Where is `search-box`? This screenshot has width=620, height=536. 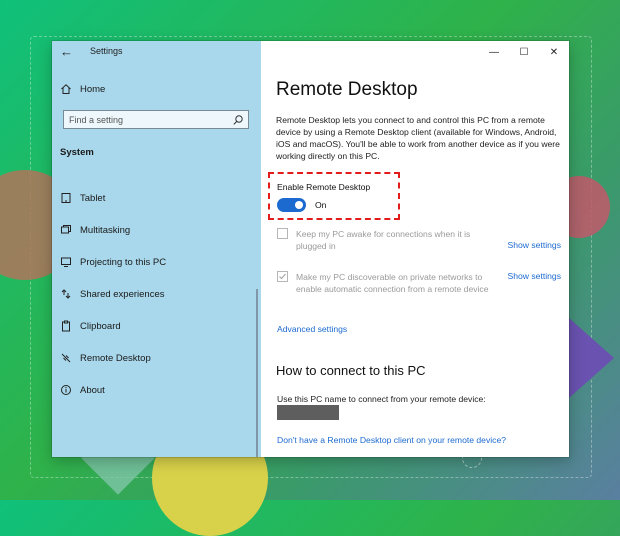
search-box is located at coordinates (156, 119).